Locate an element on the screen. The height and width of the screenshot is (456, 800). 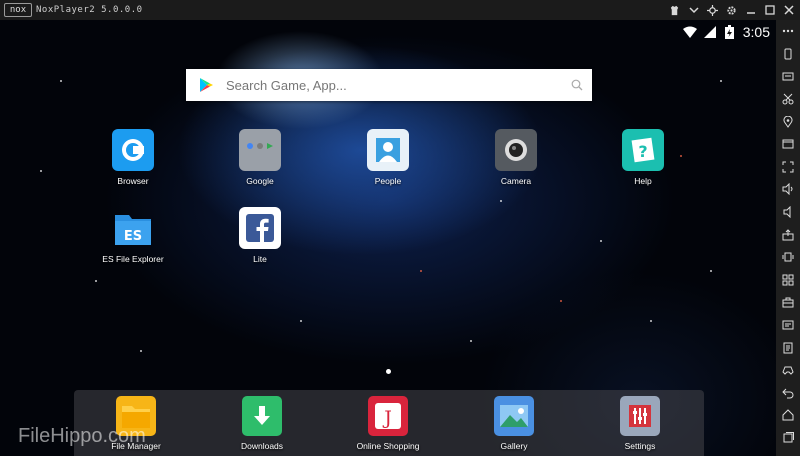
app-camera: Camera is located at coordinates (516, 157).